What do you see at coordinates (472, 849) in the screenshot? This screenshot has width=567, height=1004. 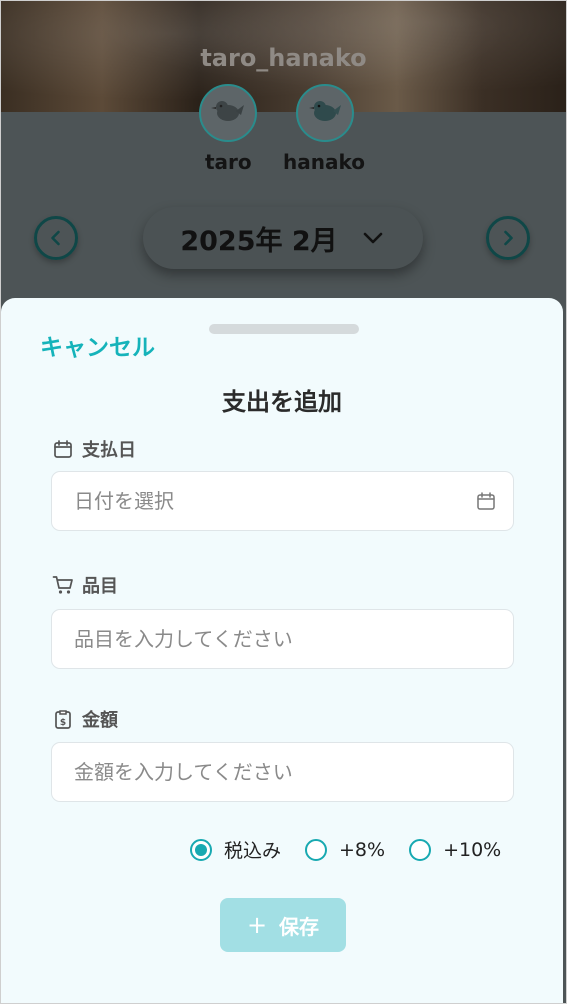 I see `tax-option-label: +10%` at bounding box center [472, 849].